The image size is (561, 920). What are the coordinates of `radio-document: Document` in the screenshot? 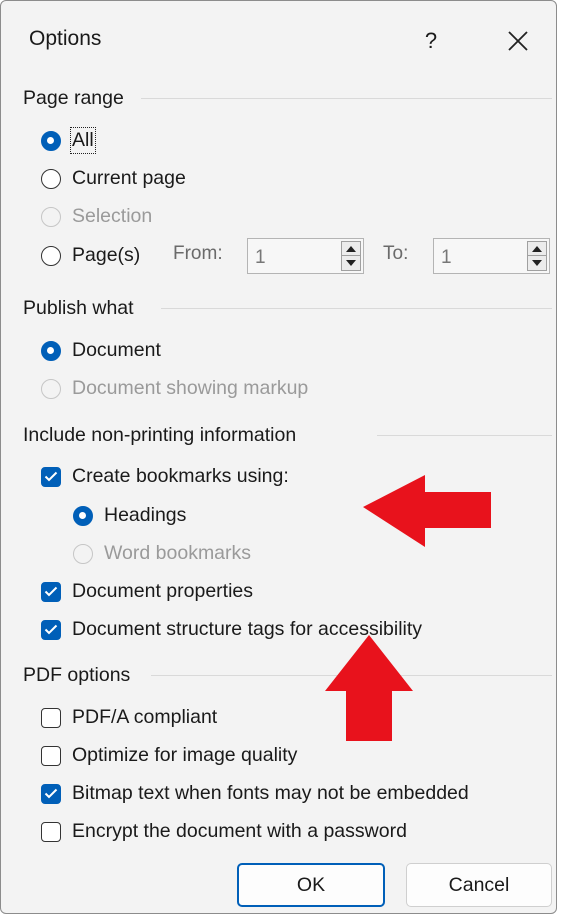 It's located at (101, 350).